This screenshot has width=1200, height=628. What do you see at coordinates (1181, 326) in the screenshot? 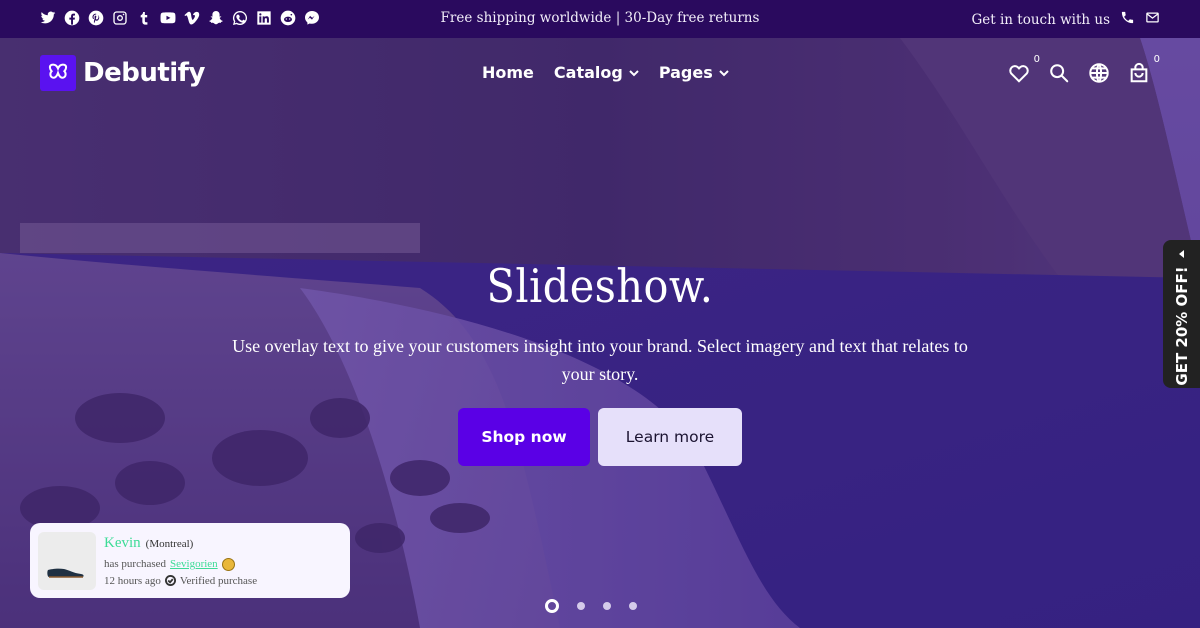
I see `discount-label: GET 20% OFF!` at bounding box center [1181, 326].